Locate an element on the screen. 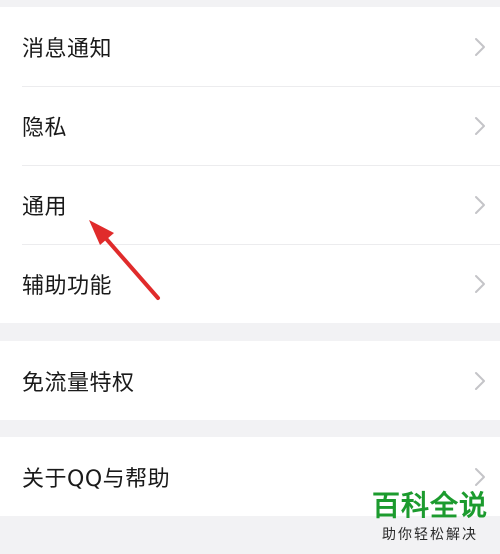 This screenshot has height=554, width=500. settings-item-label: 辅助功能 is located at coordinates (67, 286).